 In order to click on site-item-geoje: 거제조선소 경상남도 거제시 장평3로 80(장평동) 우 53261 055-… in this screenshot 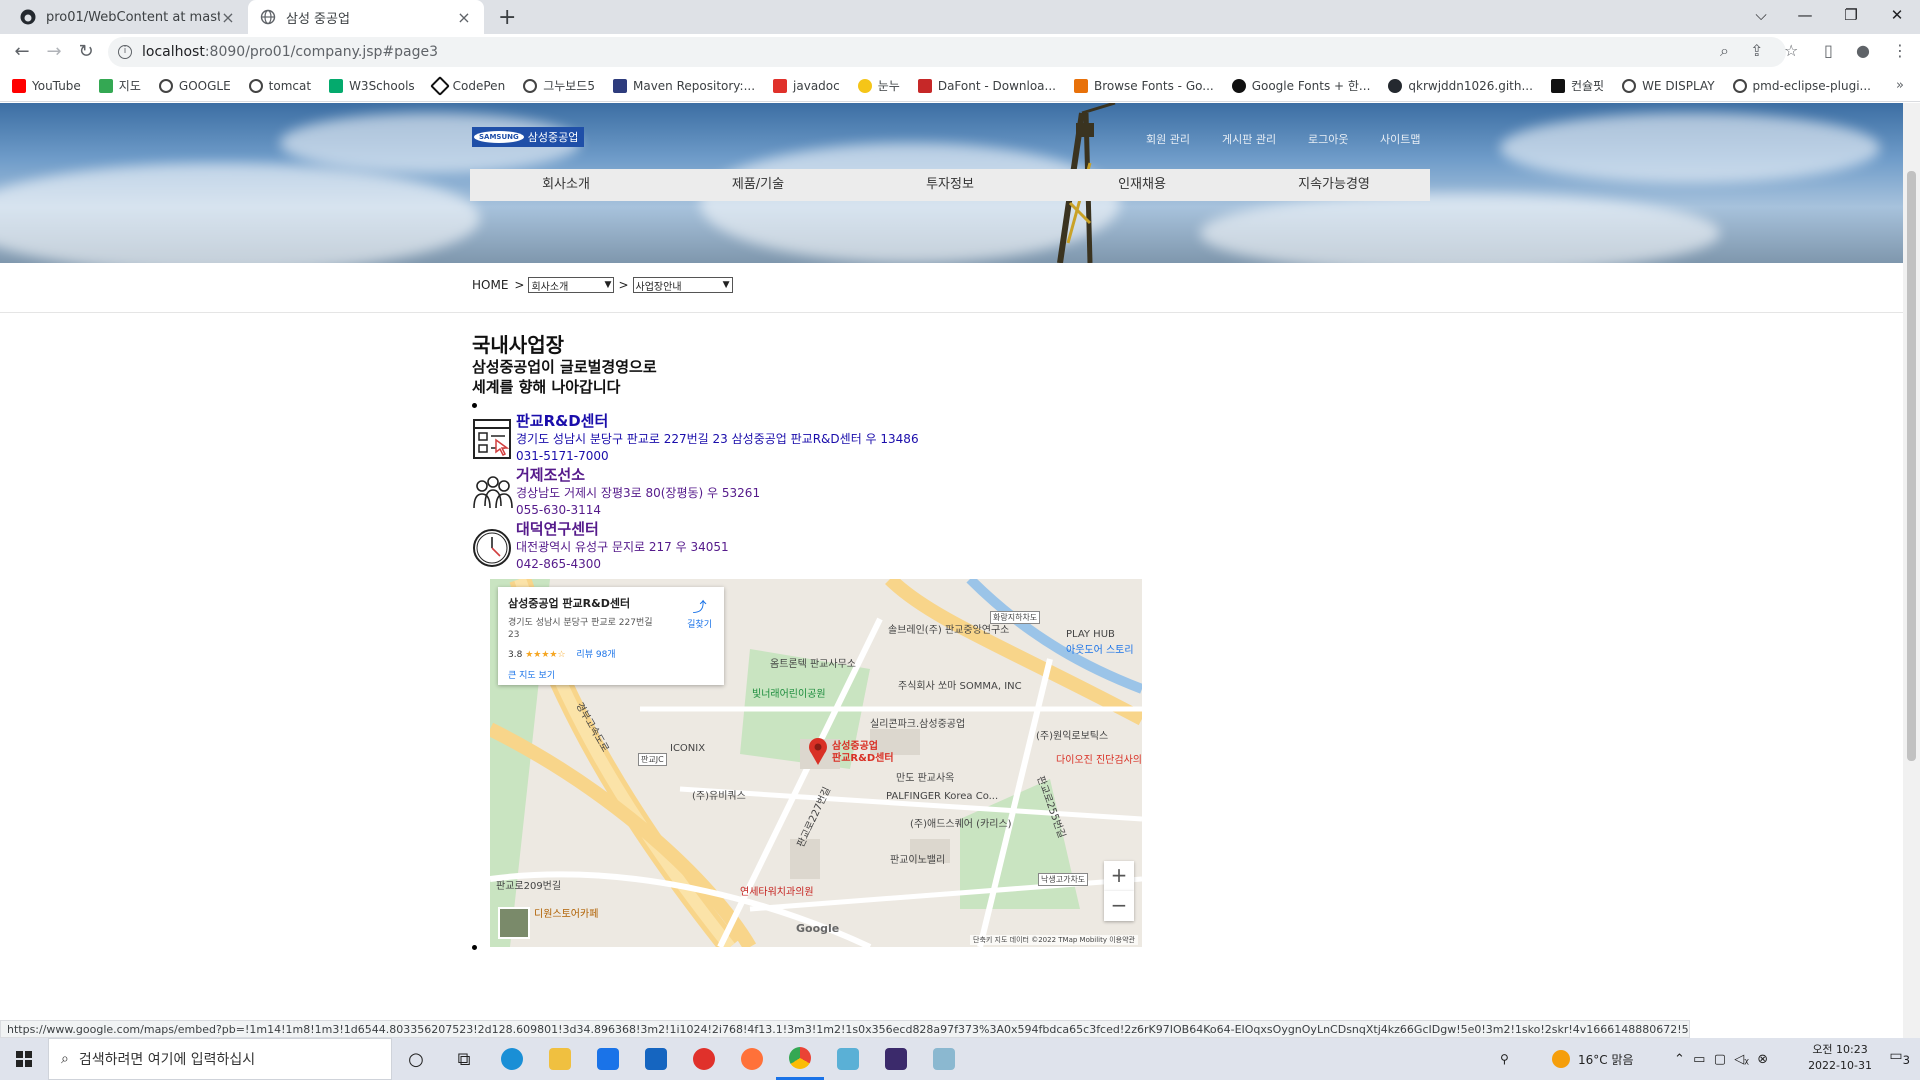, I will do `click(616, 493)`.